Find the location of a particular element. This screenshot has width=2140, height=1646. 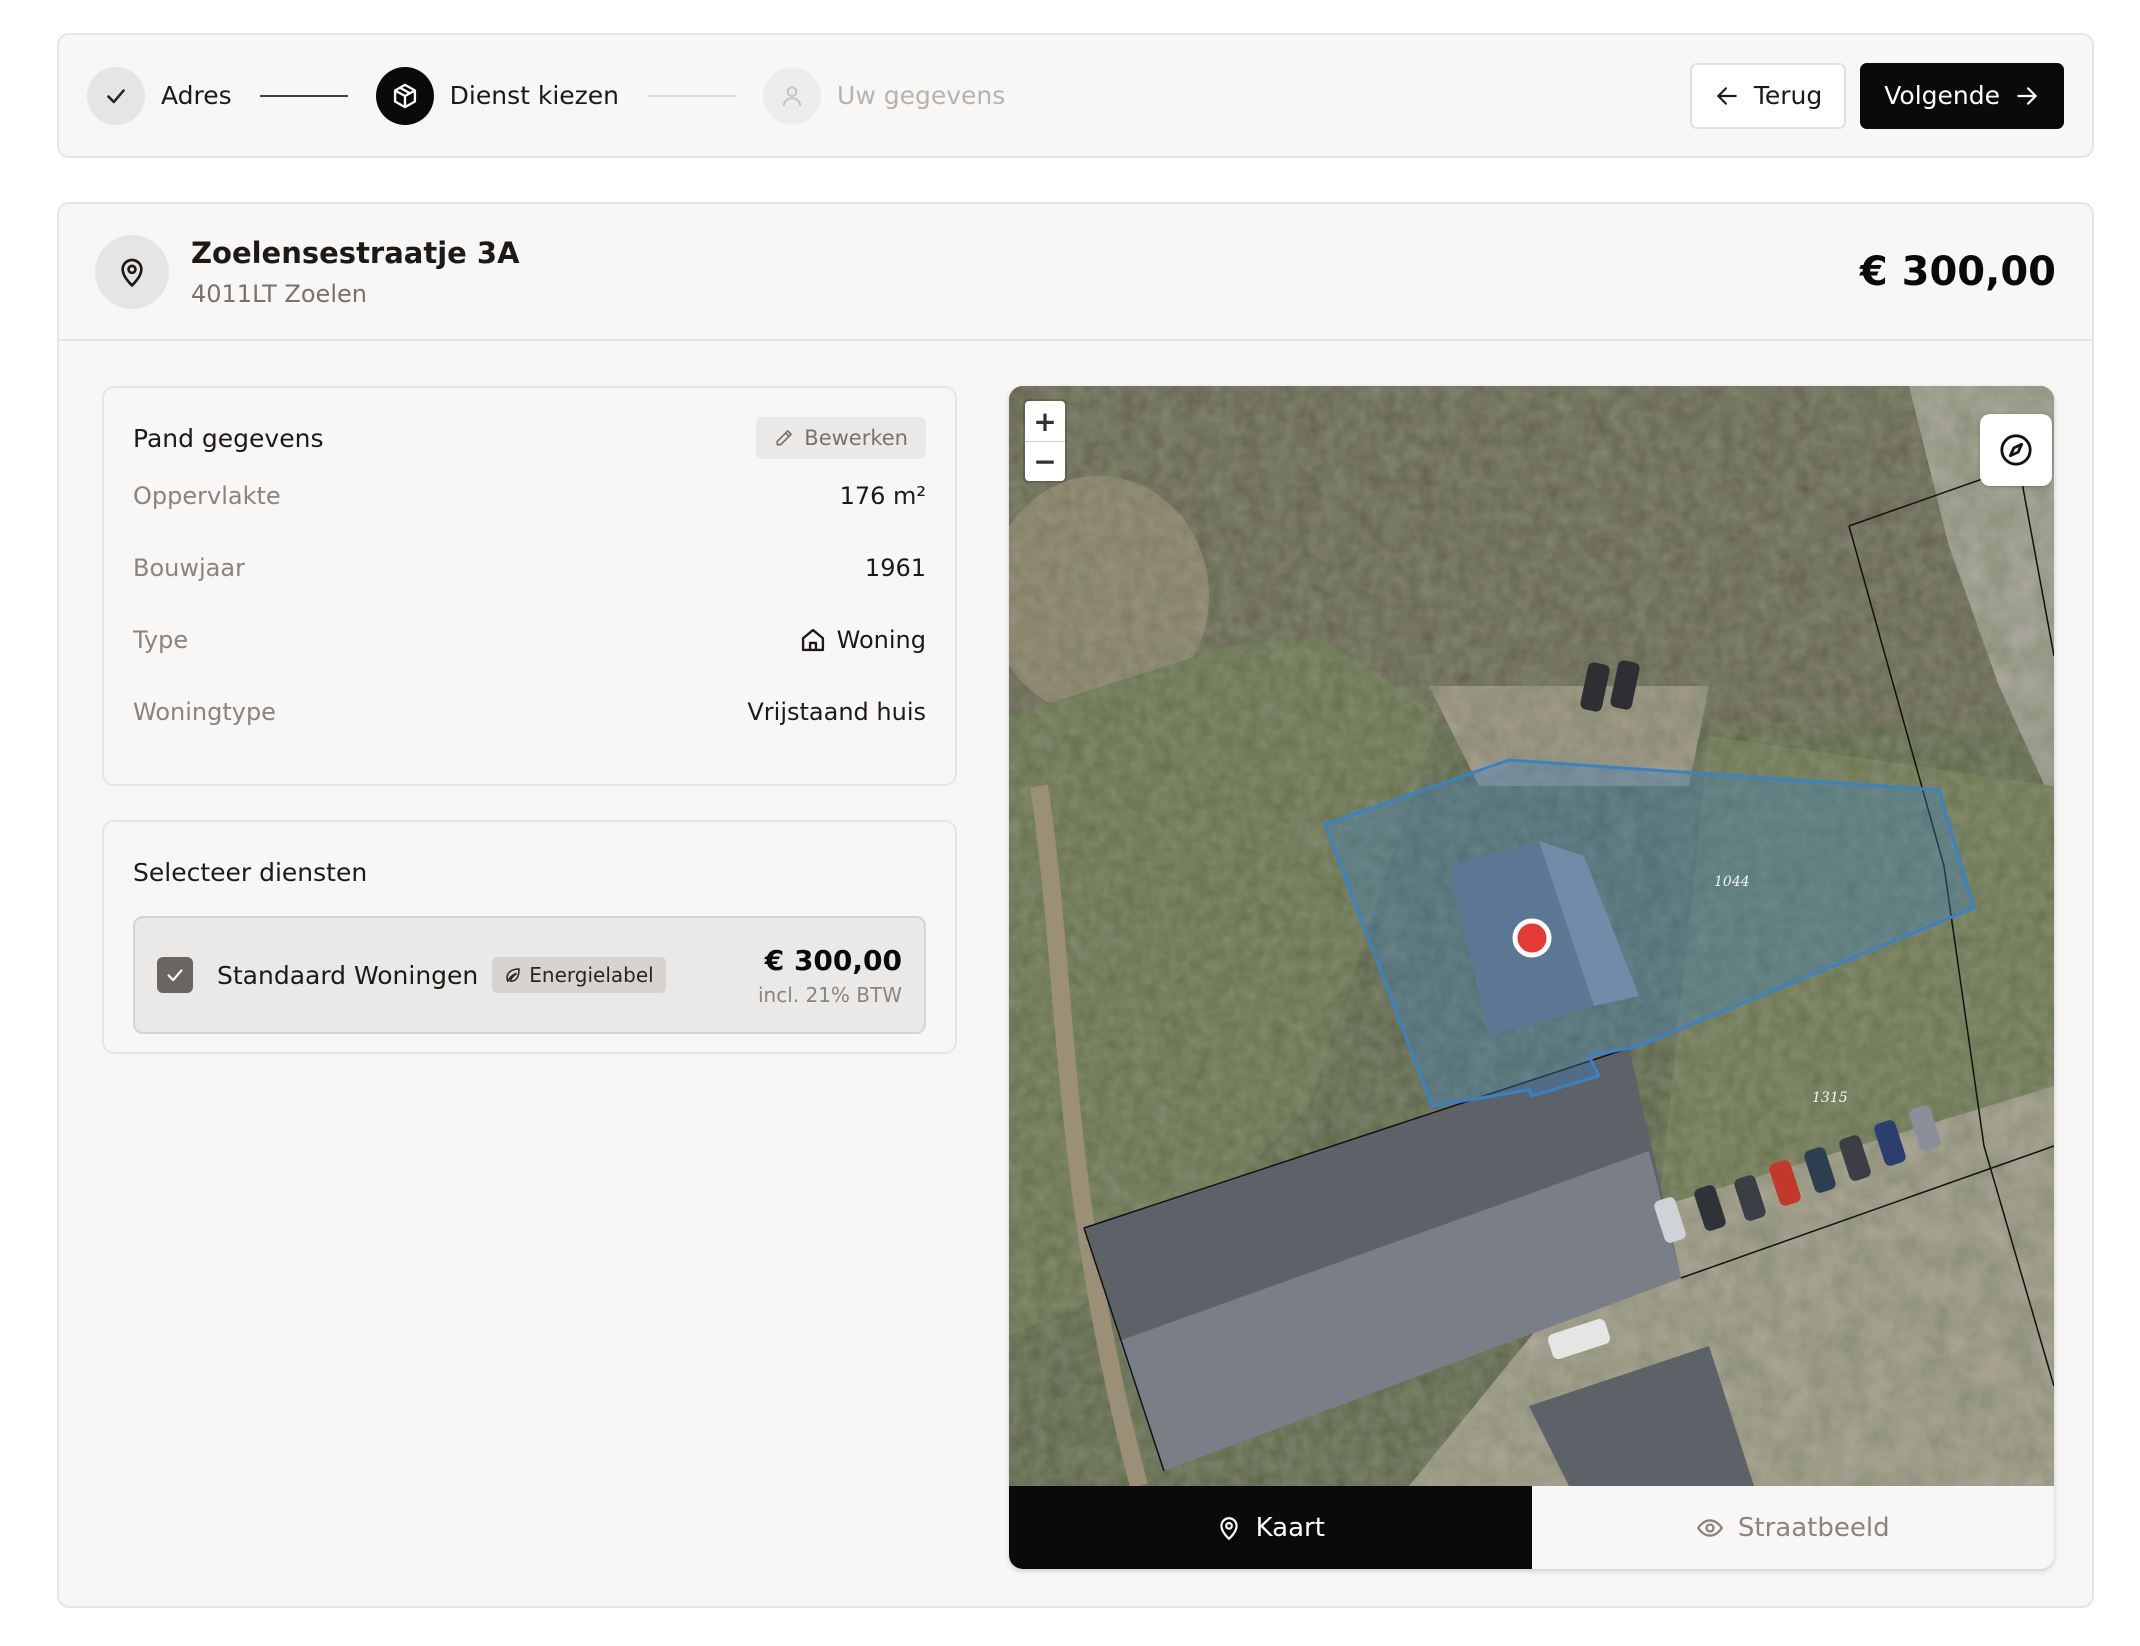

service-tag-label: Energielabel is located at coordinates (591, 975).